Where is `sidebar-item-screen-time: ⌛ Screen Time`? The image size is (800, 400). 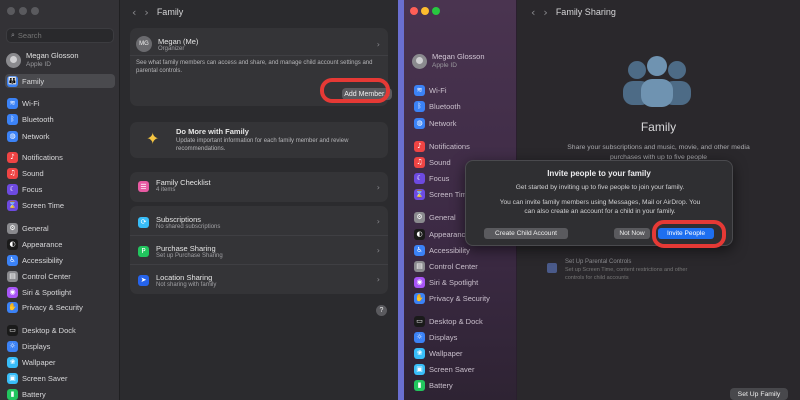
sidebar-item-screen-time: ⌛ Screen Time is located at coordinates (60, 205).